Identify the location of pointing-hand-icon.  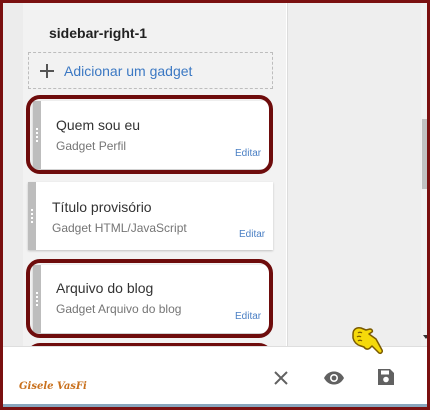
(367, 340).